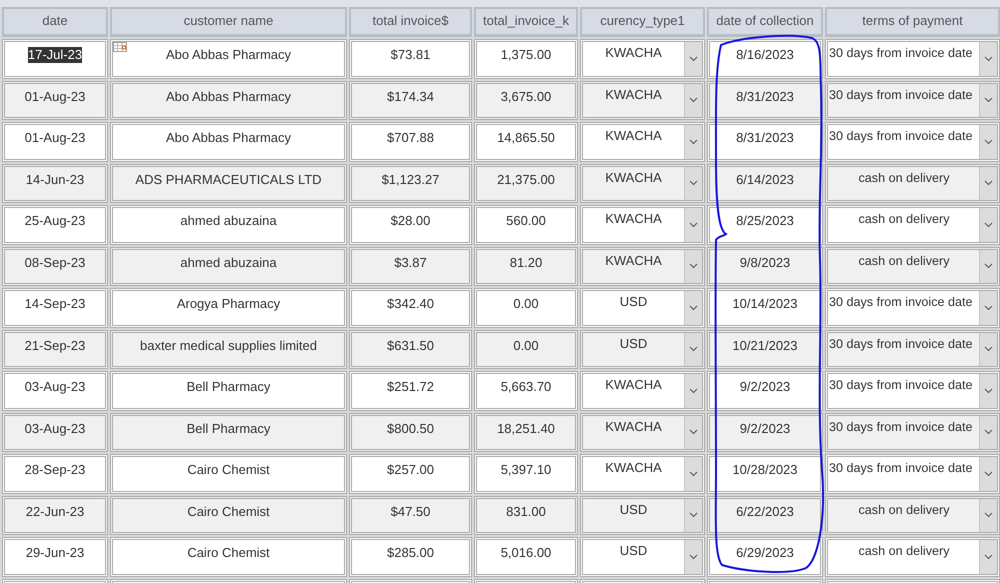  What do you see at coordinates (765, 96) in the screenshot?
I see `collection-date-cell: 8/31/2023` at bounding box center [765, 96].